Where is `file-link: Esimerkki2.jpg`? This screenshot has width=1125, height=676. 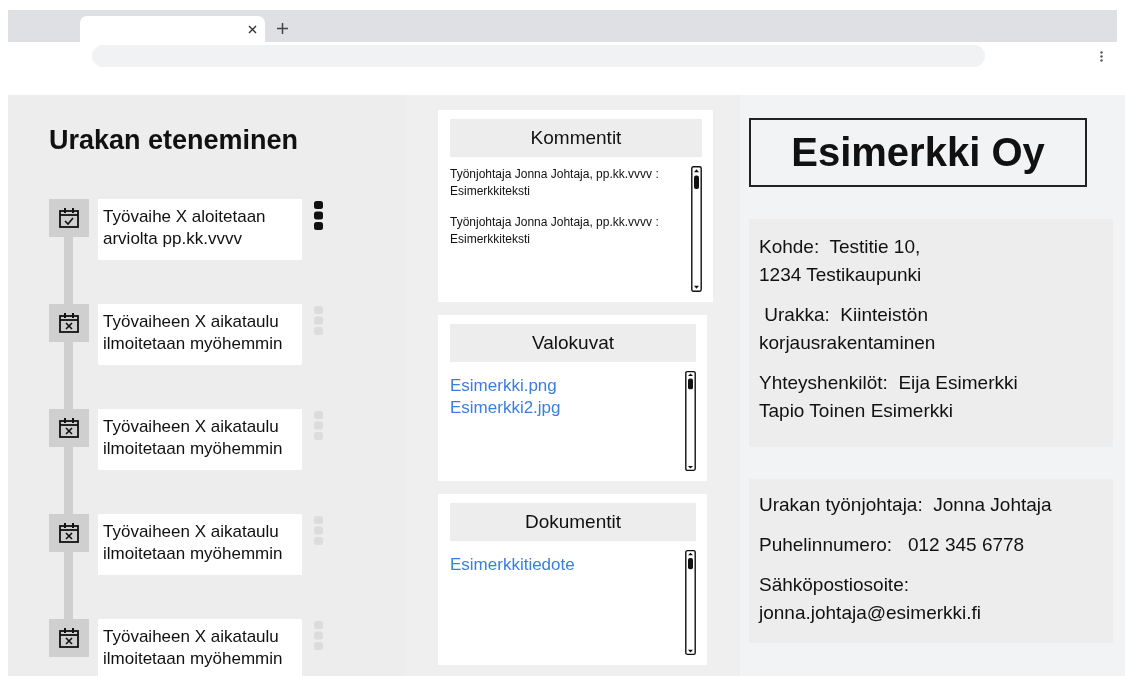
file-link: Esimerkki2.jpg is located at coordinates (505, 408).